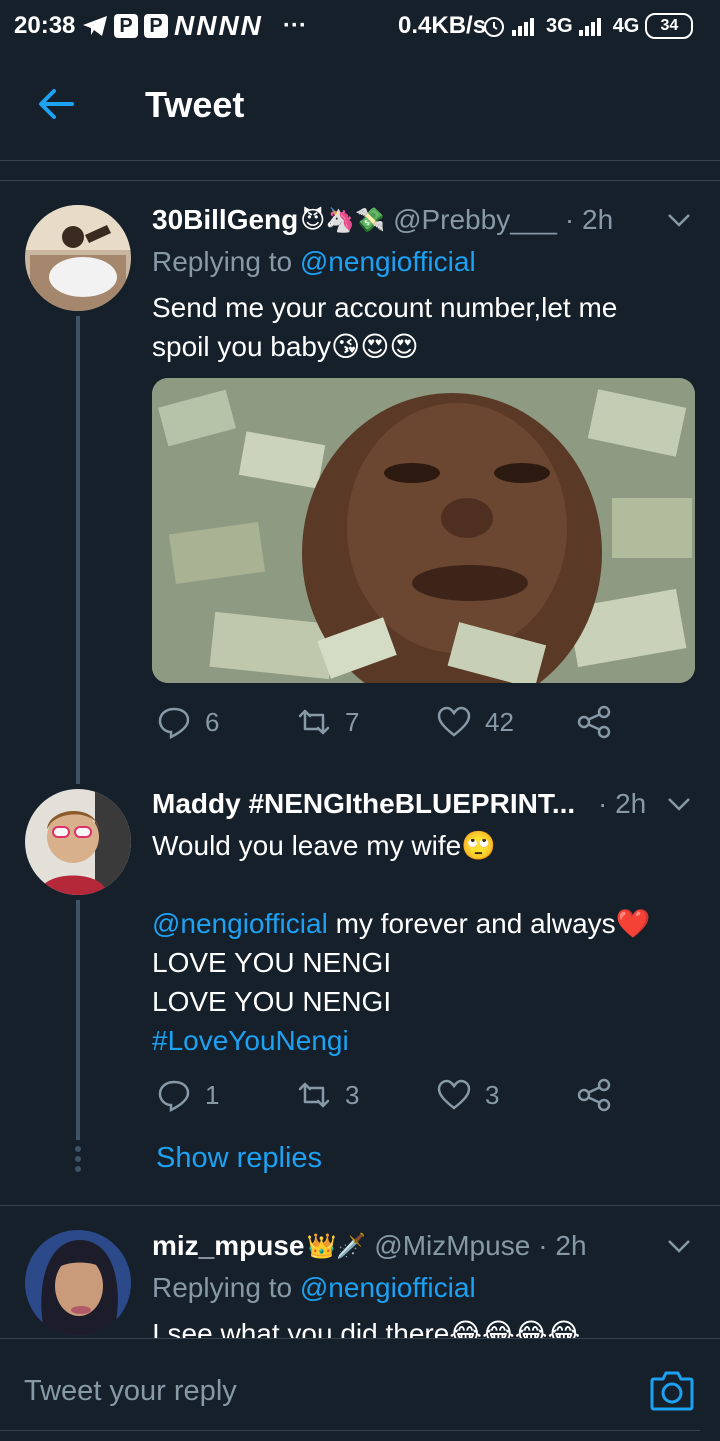 The width and height of the screenshot is (720, 1441). I want to click on replying-to: Replying to @nengiofficial, so click(314, 1288).